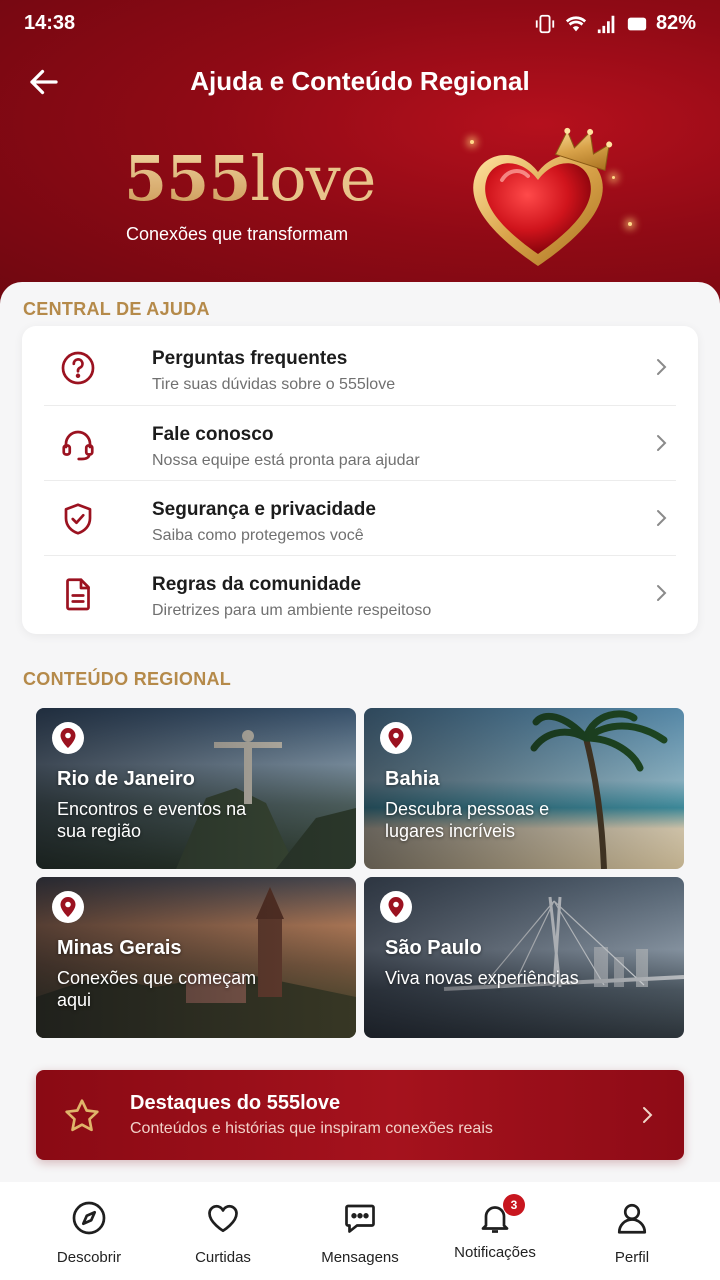 Image resolution: width=720 pixels, height=1280 pixels. What do you see at coordinates (157, 989) in the screenshot?
I see `region-description: Conexões que começam aqui` at bounding box center [157, 989].